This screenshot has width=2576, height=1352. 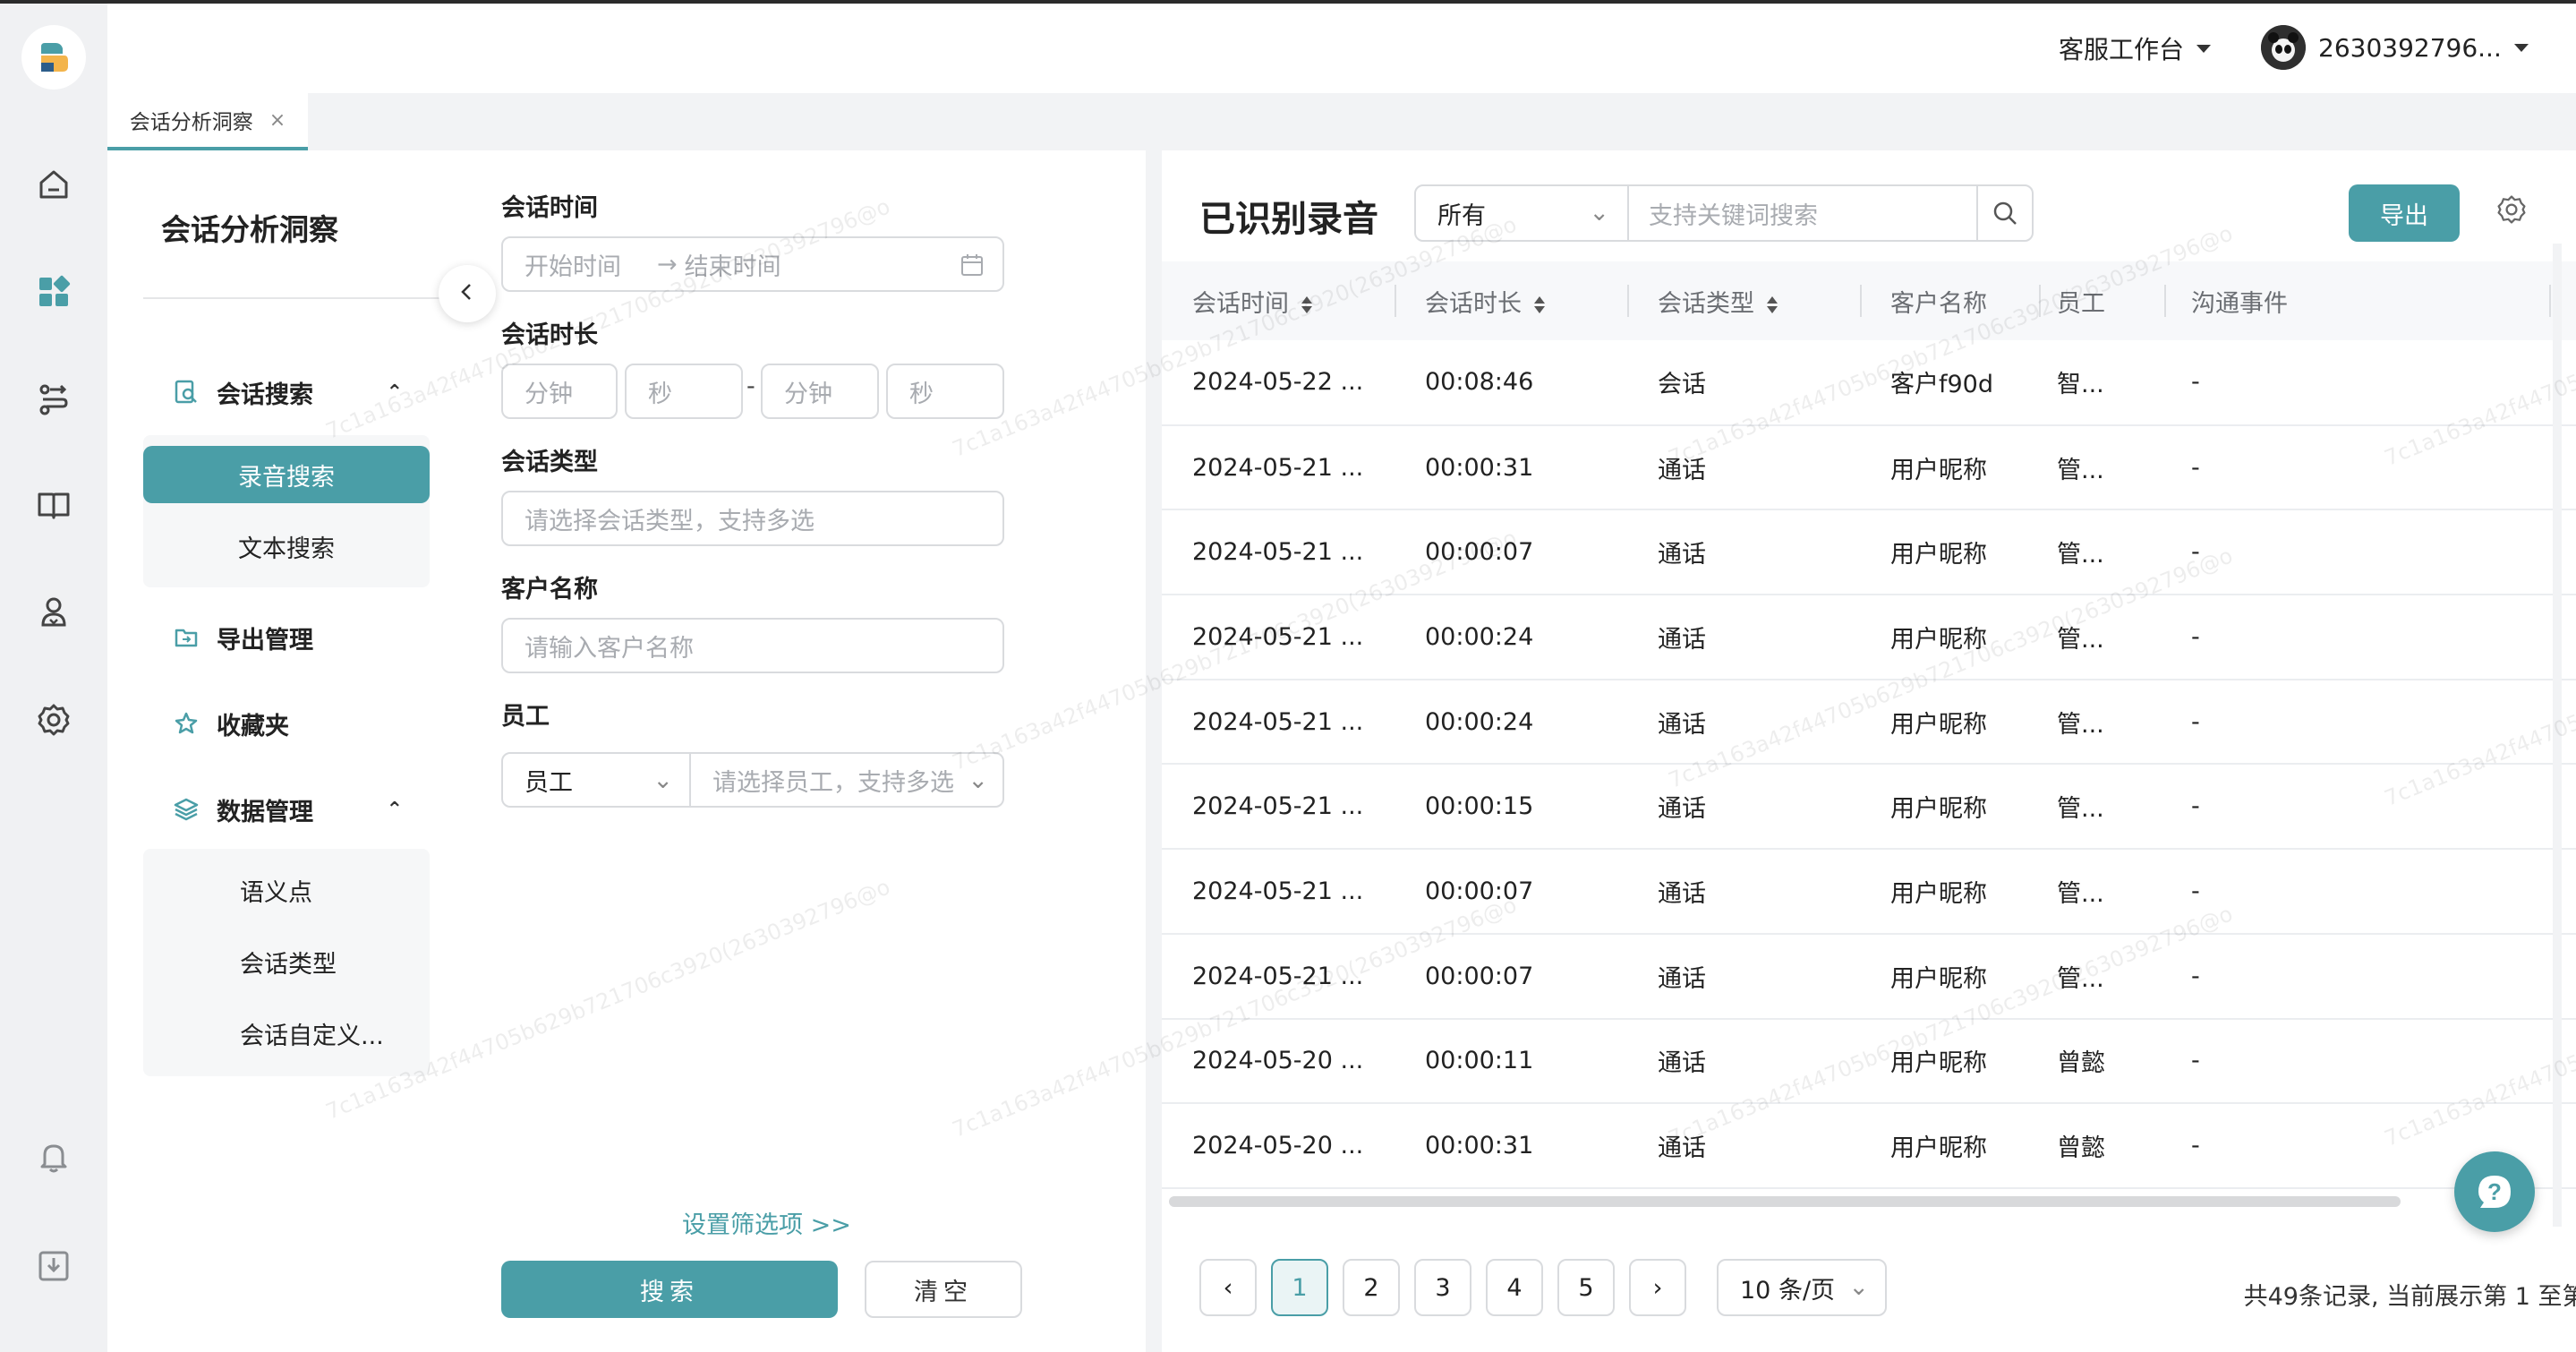 What do you see at coordinates (1869, 467) in the screenshot?
I see `table-row: 2024-05-21 ...00:00:31通话用户昵称管...--` at bounding box center [1869, 467].